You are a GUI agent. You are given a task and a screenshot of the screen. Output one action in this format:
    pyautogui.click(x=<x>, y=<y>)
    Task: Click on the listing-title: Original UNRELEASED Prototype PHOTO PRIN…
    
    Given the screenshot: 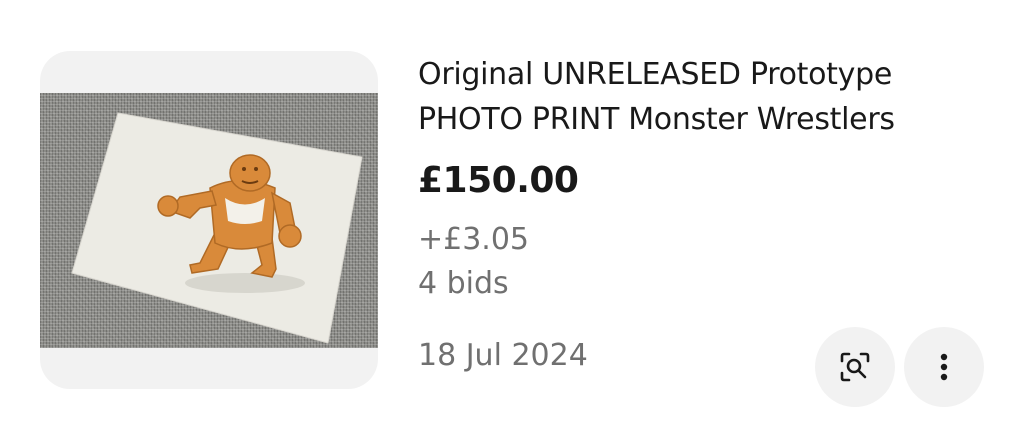 What is the action you would take?
    pyautogui.click(x=708, y=97)
    